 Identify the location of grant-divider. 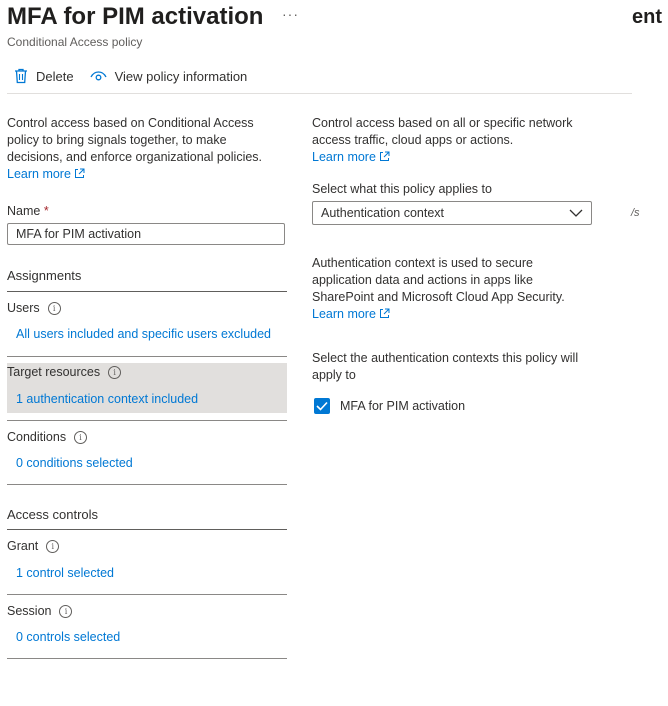
(147, 594).